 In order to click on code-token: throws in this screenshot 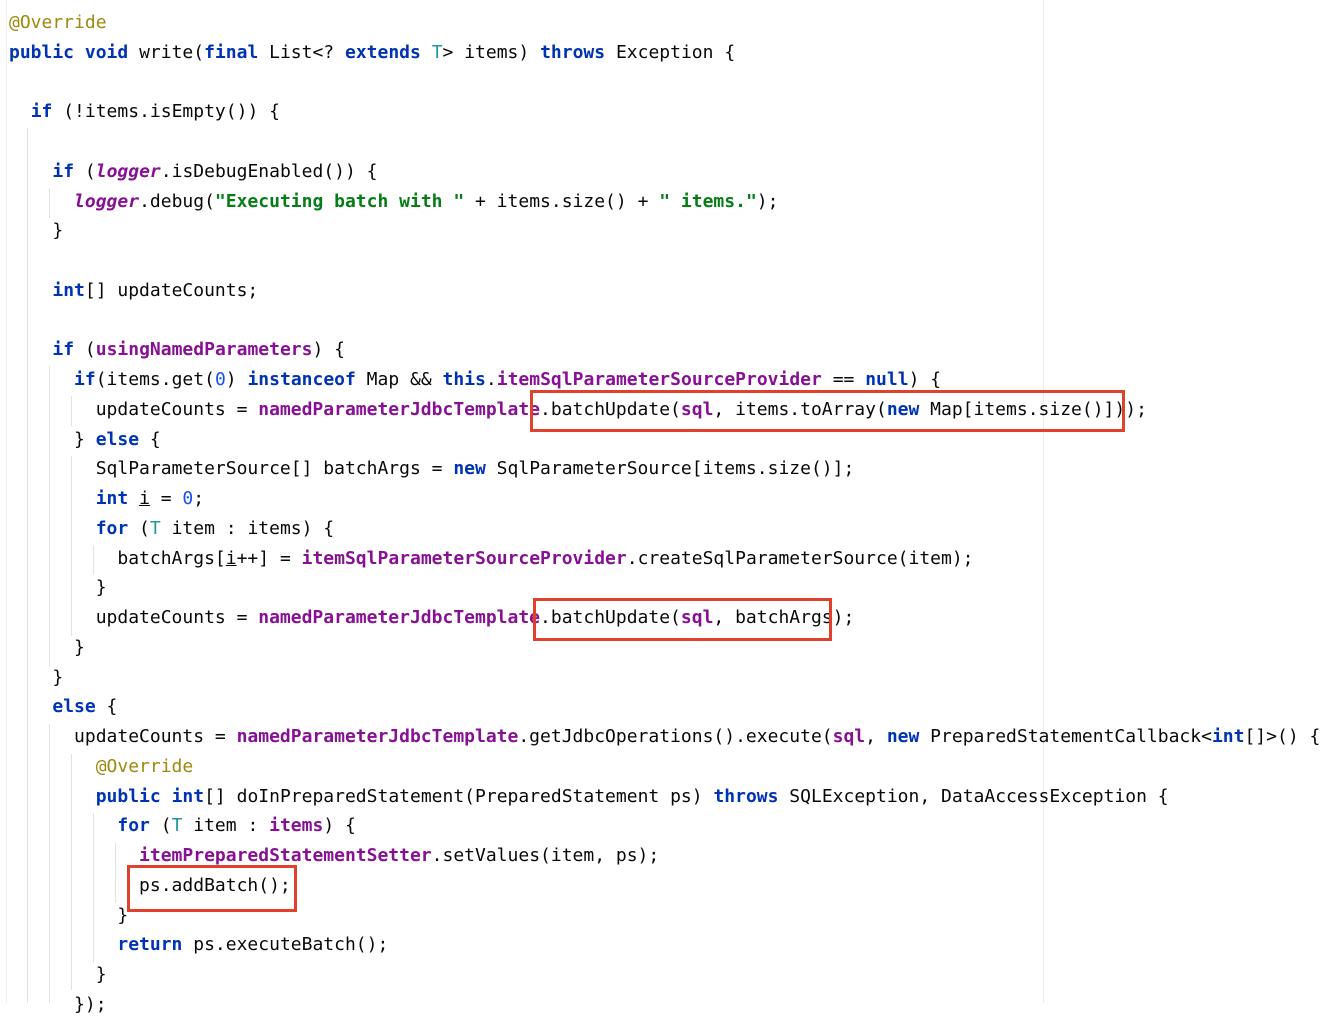, I will do `click(746, 796)`.